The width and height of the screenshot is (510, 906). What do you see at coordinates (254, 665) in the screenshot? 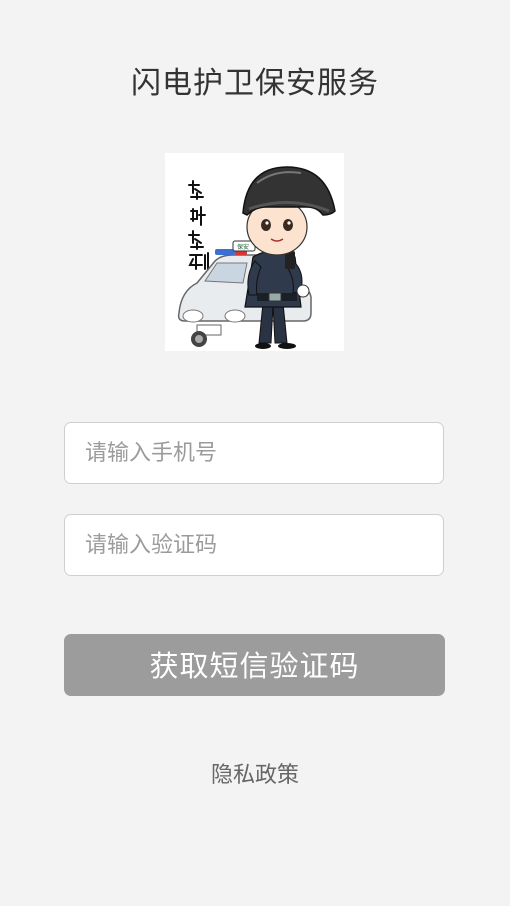
I see `get-sms-code-button: 获取短信验证码` at bounding box center [254, 665].